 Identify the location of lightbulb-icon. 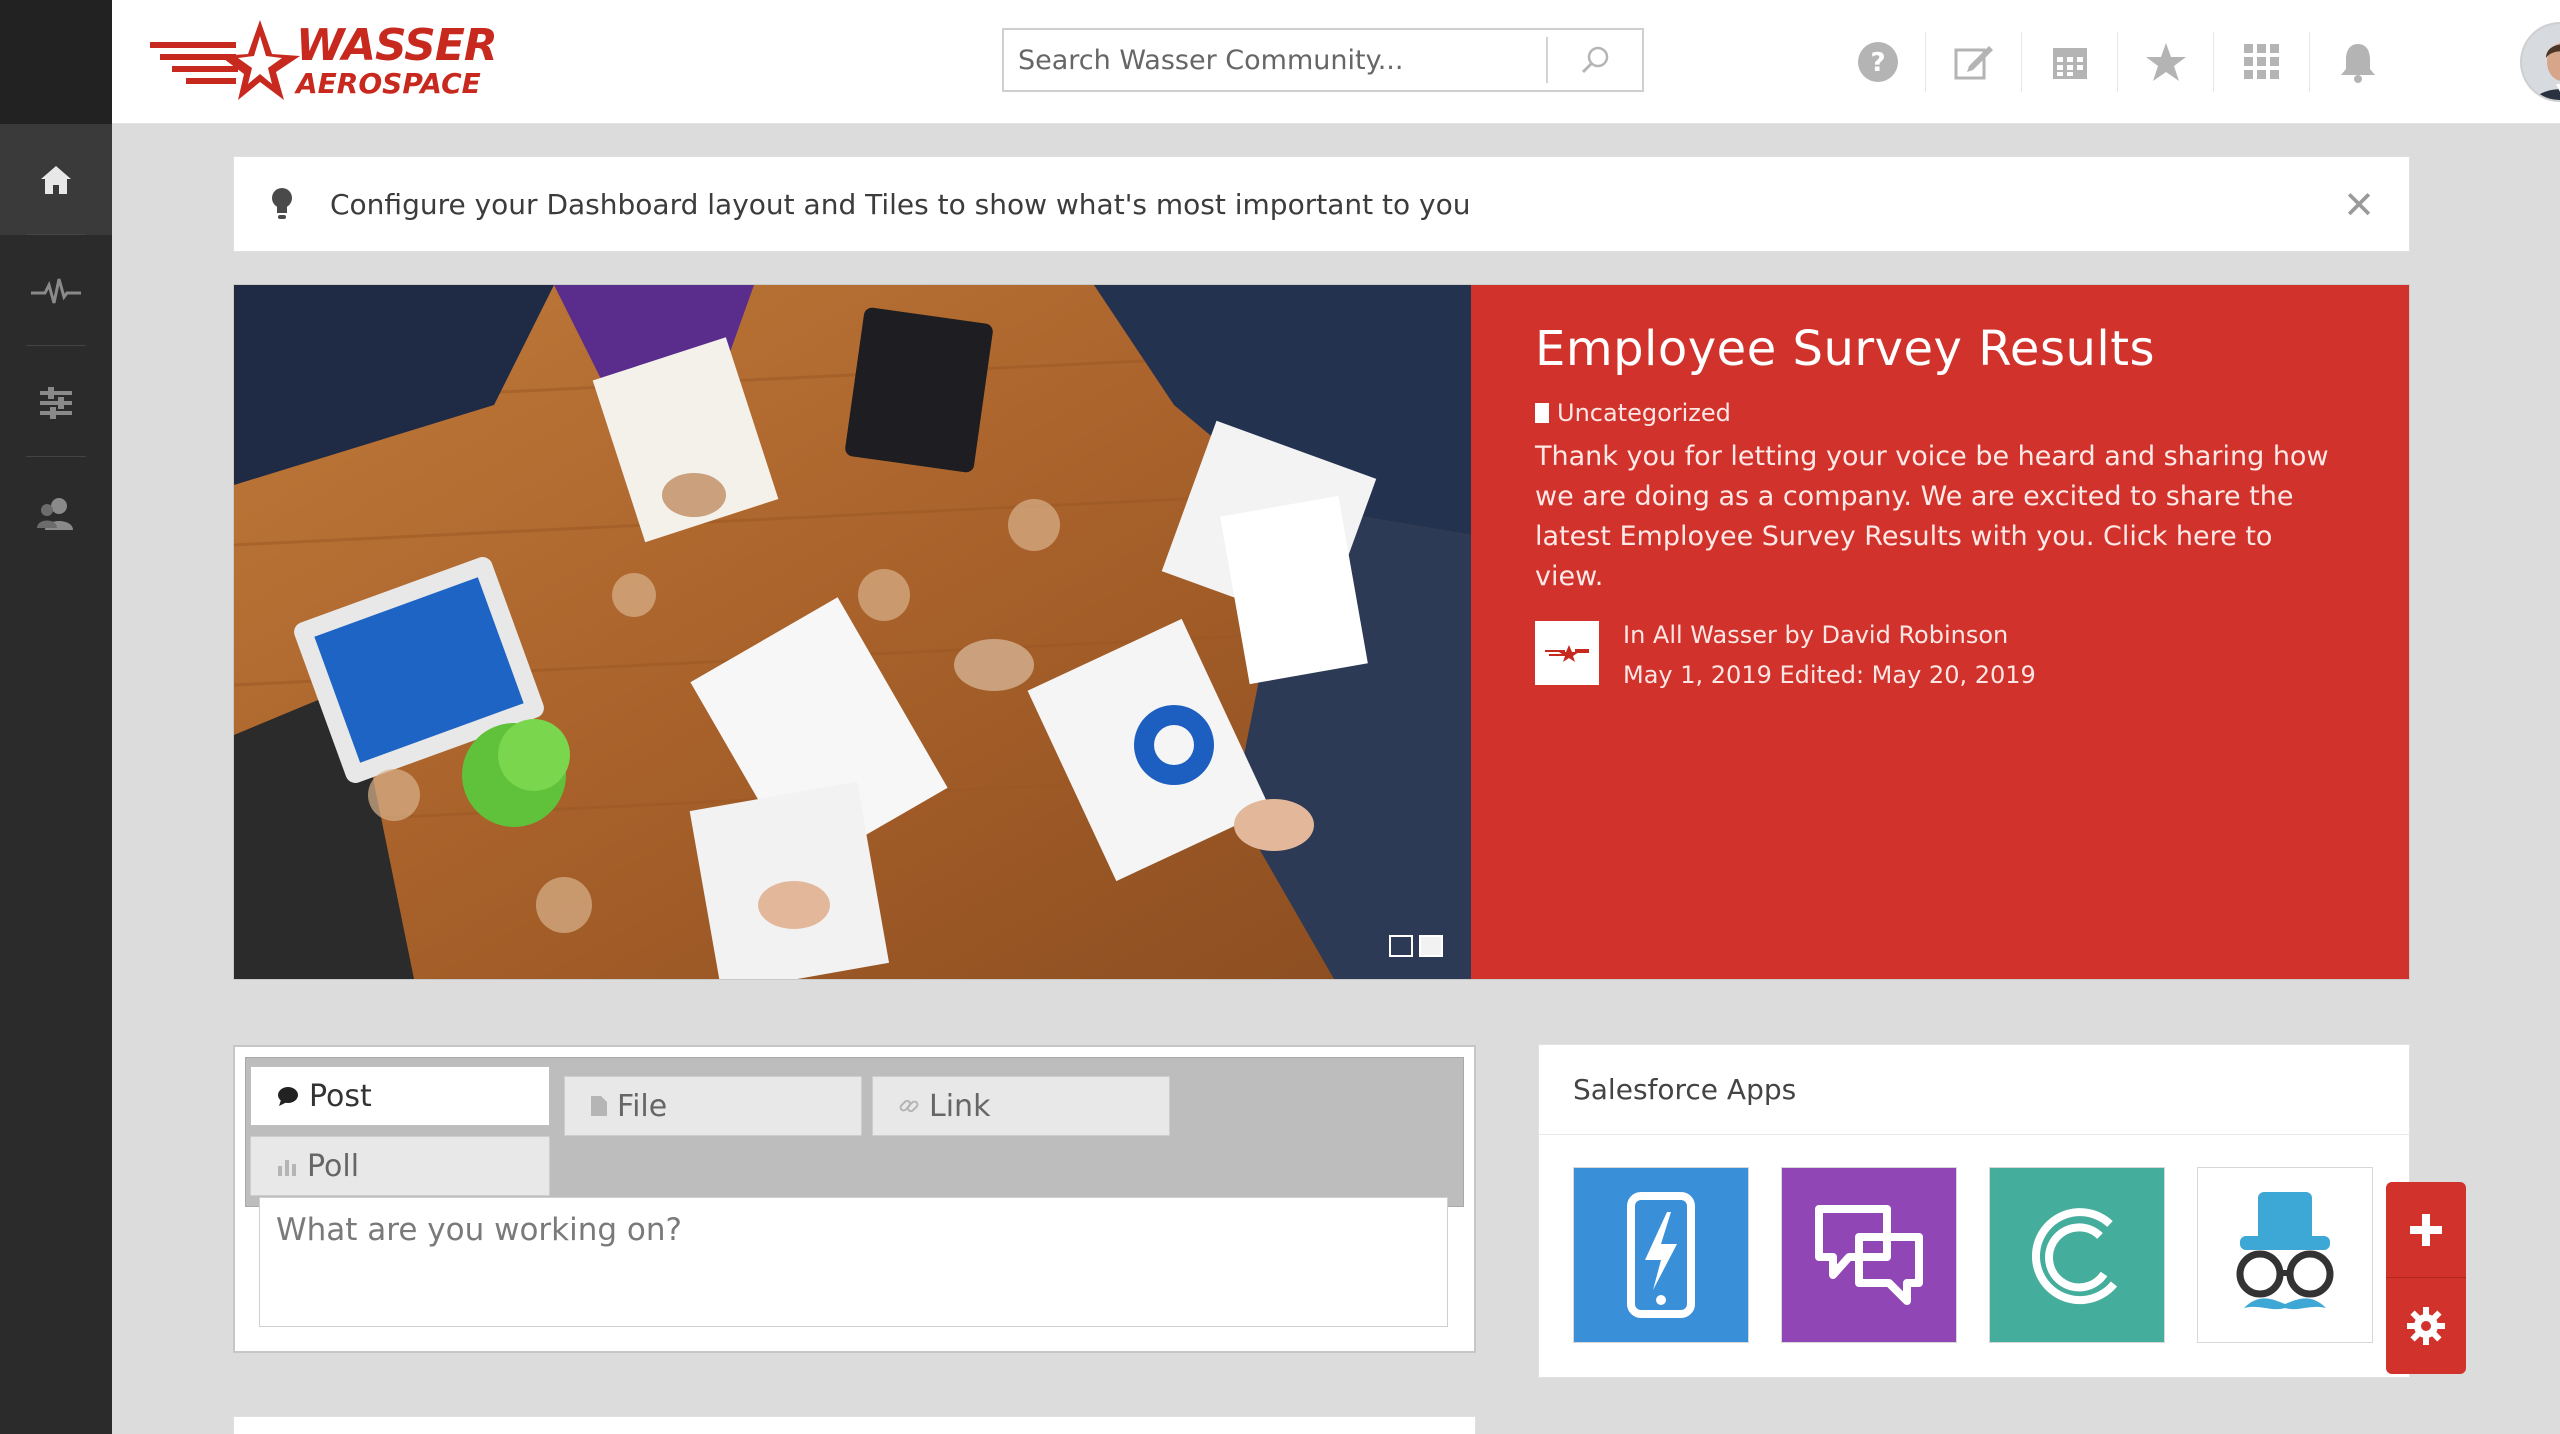
(282, 203).